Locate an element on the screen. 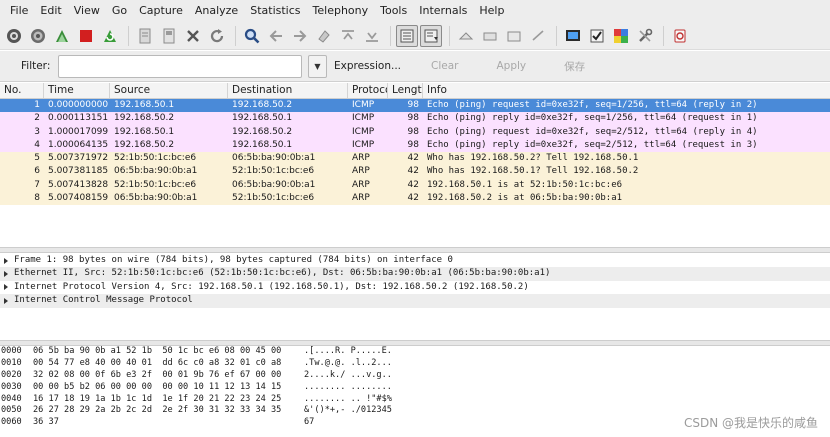  packet-cell-src: 192.168.50.2 is located at coordinates (144, 144).